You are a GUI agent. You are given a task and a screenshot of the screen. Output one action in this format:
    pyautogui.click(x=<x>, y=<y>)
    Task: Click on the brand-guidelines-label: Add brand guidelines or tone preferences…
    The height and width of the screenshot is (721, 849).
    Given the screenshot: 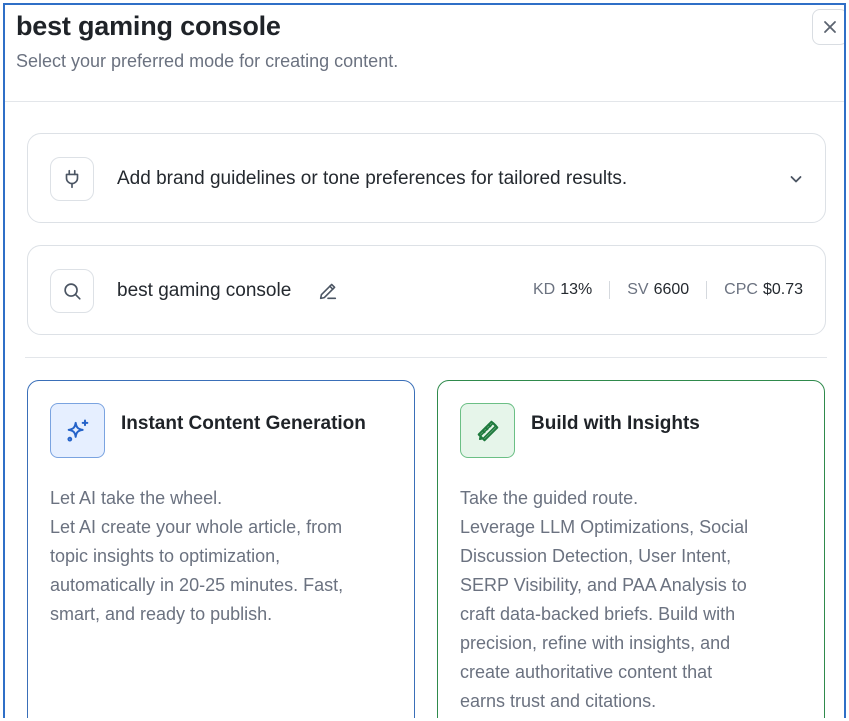 What is the action you would take?
    pyautogui.click(x=372, y=178)
    